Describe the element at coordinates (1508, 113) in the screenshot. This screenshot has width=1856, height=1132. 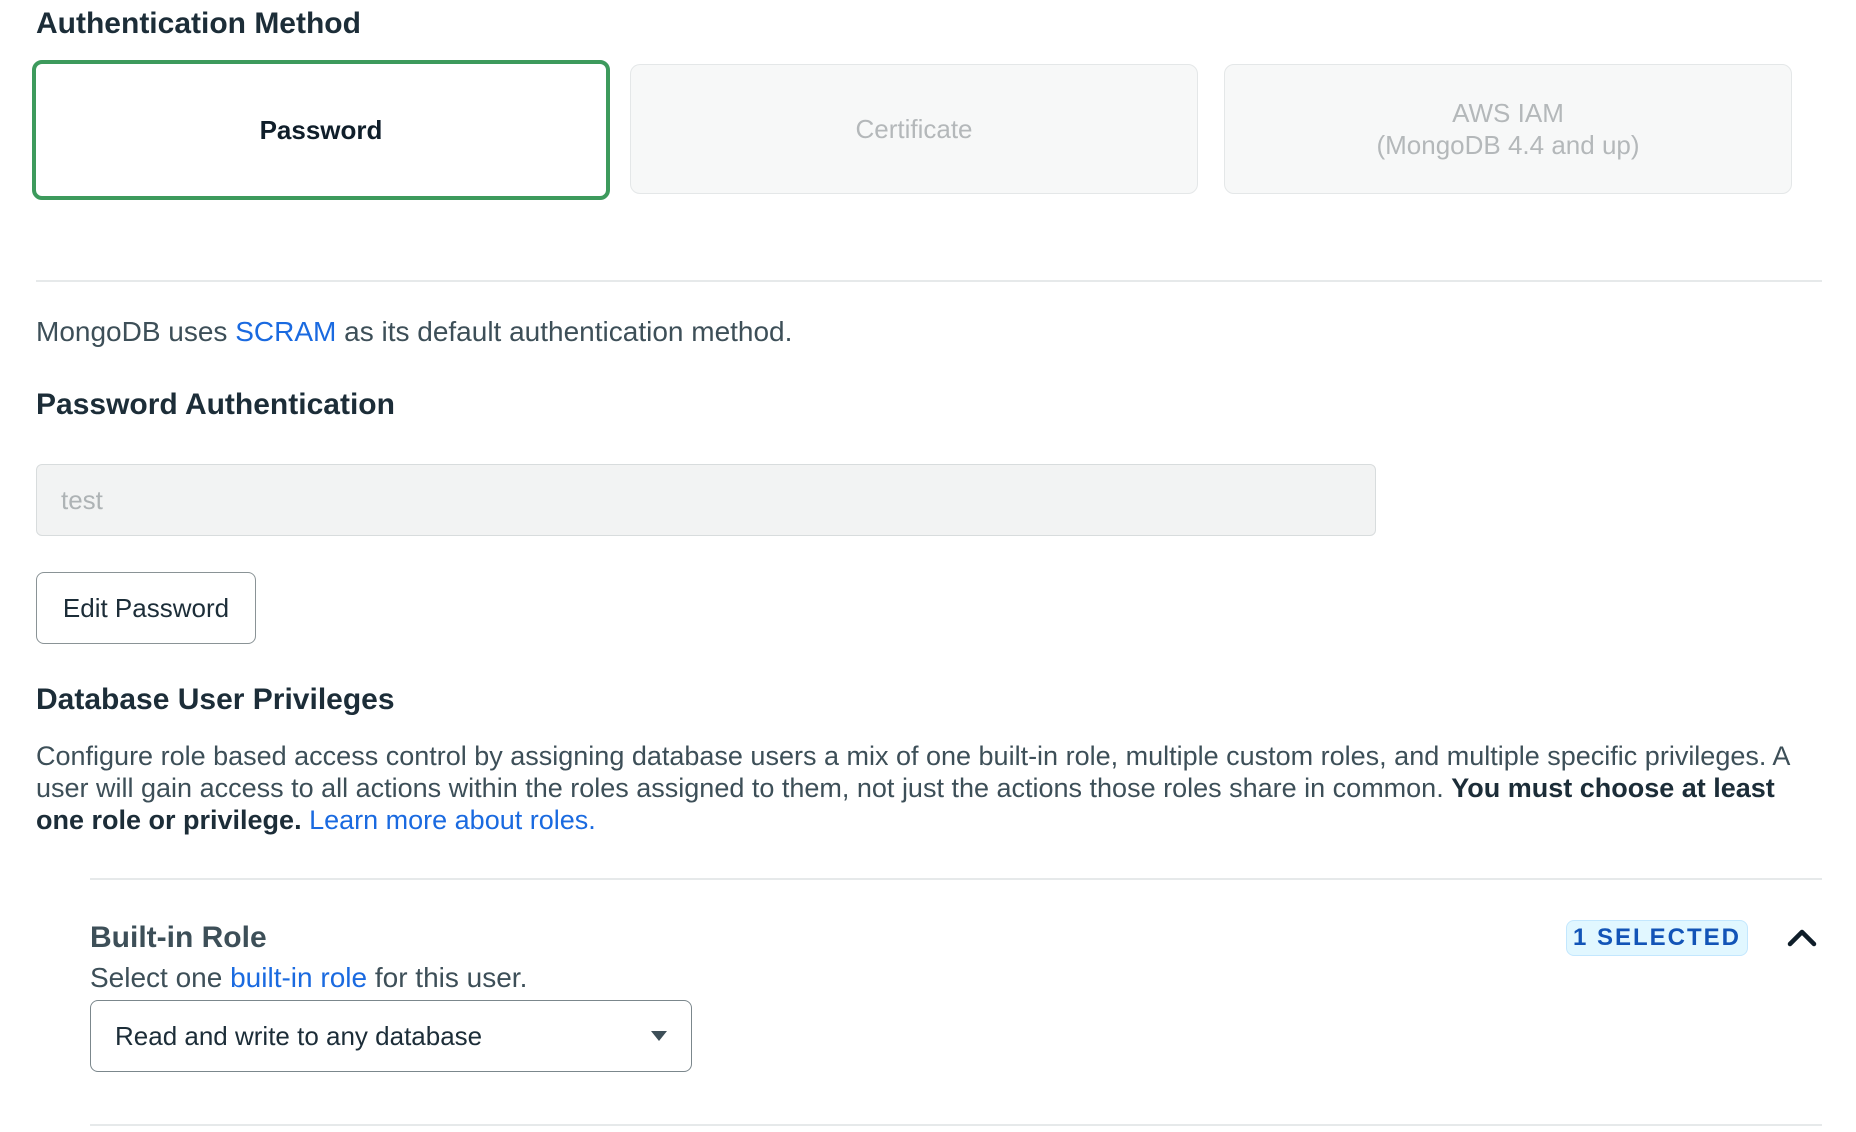
I see `auth-option-aws-label: AWS IAM` at that location.